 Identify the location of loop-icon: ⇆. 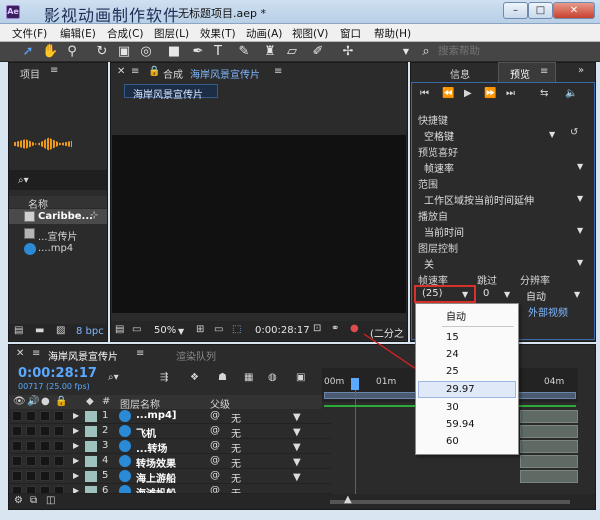
(544, 93).